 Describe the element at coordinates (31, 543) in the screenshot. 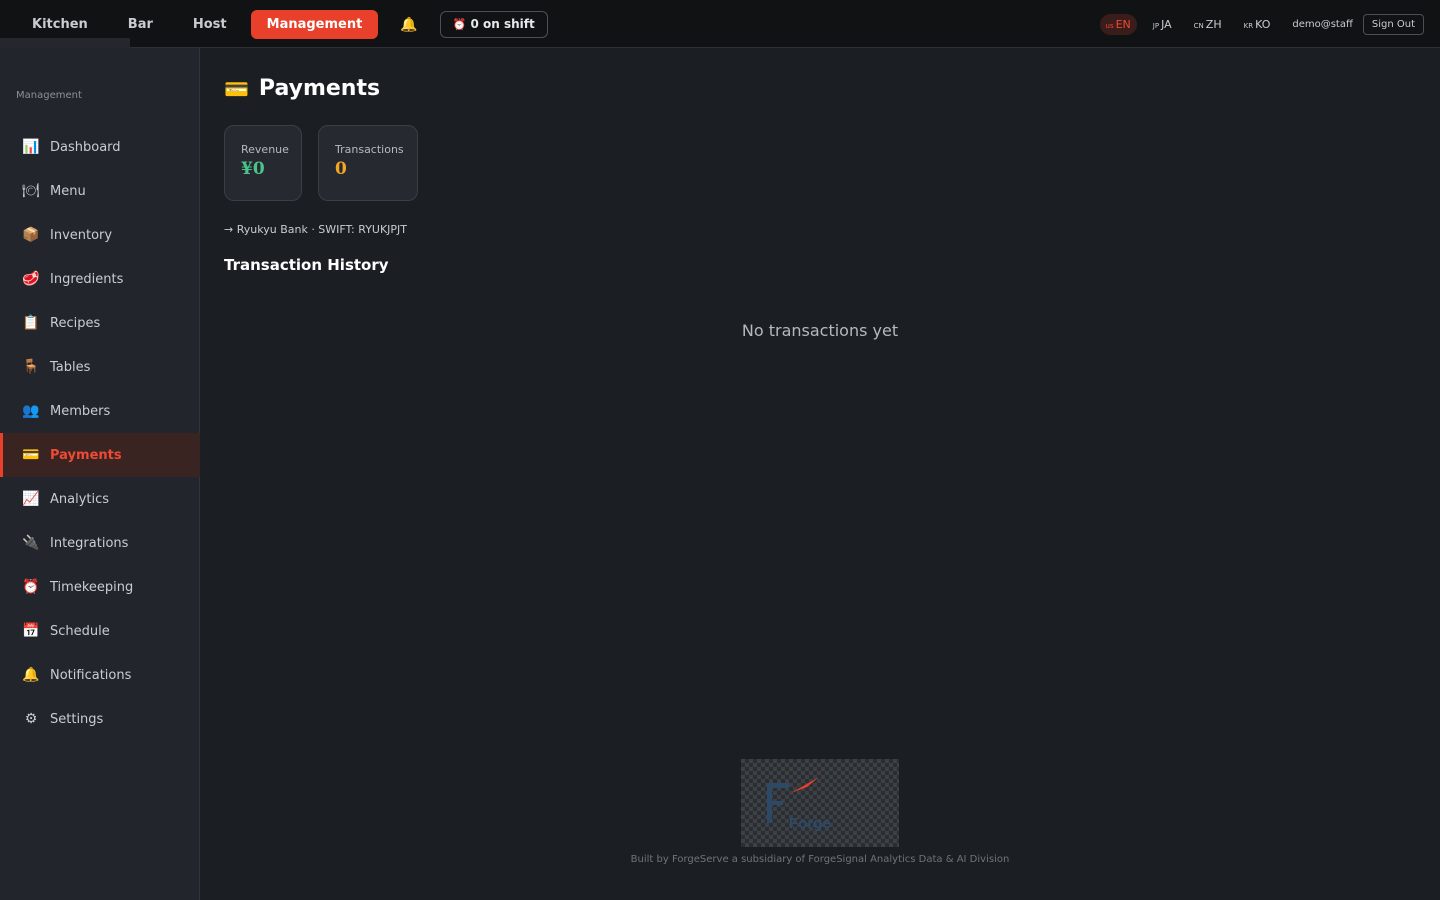

I see `plug-icon: 🔌` at that location.